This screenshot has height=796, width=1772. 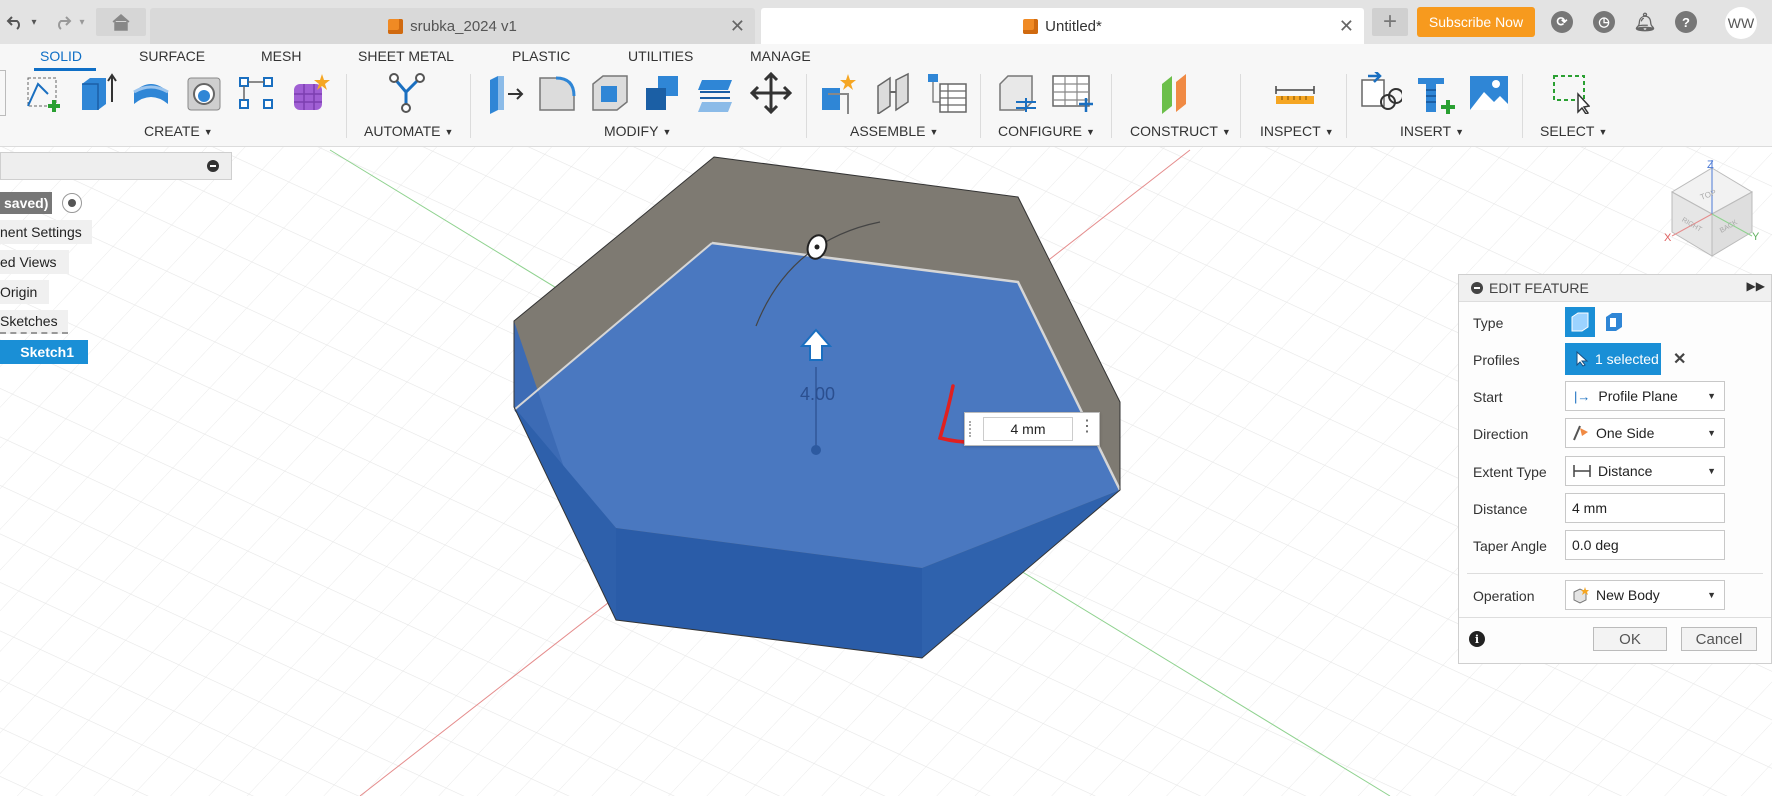 What do you see at coordinates (402, 131) in the screenshot?
I see `automate-menu-label: AUTOMATE` at bounding box center [402, 131].